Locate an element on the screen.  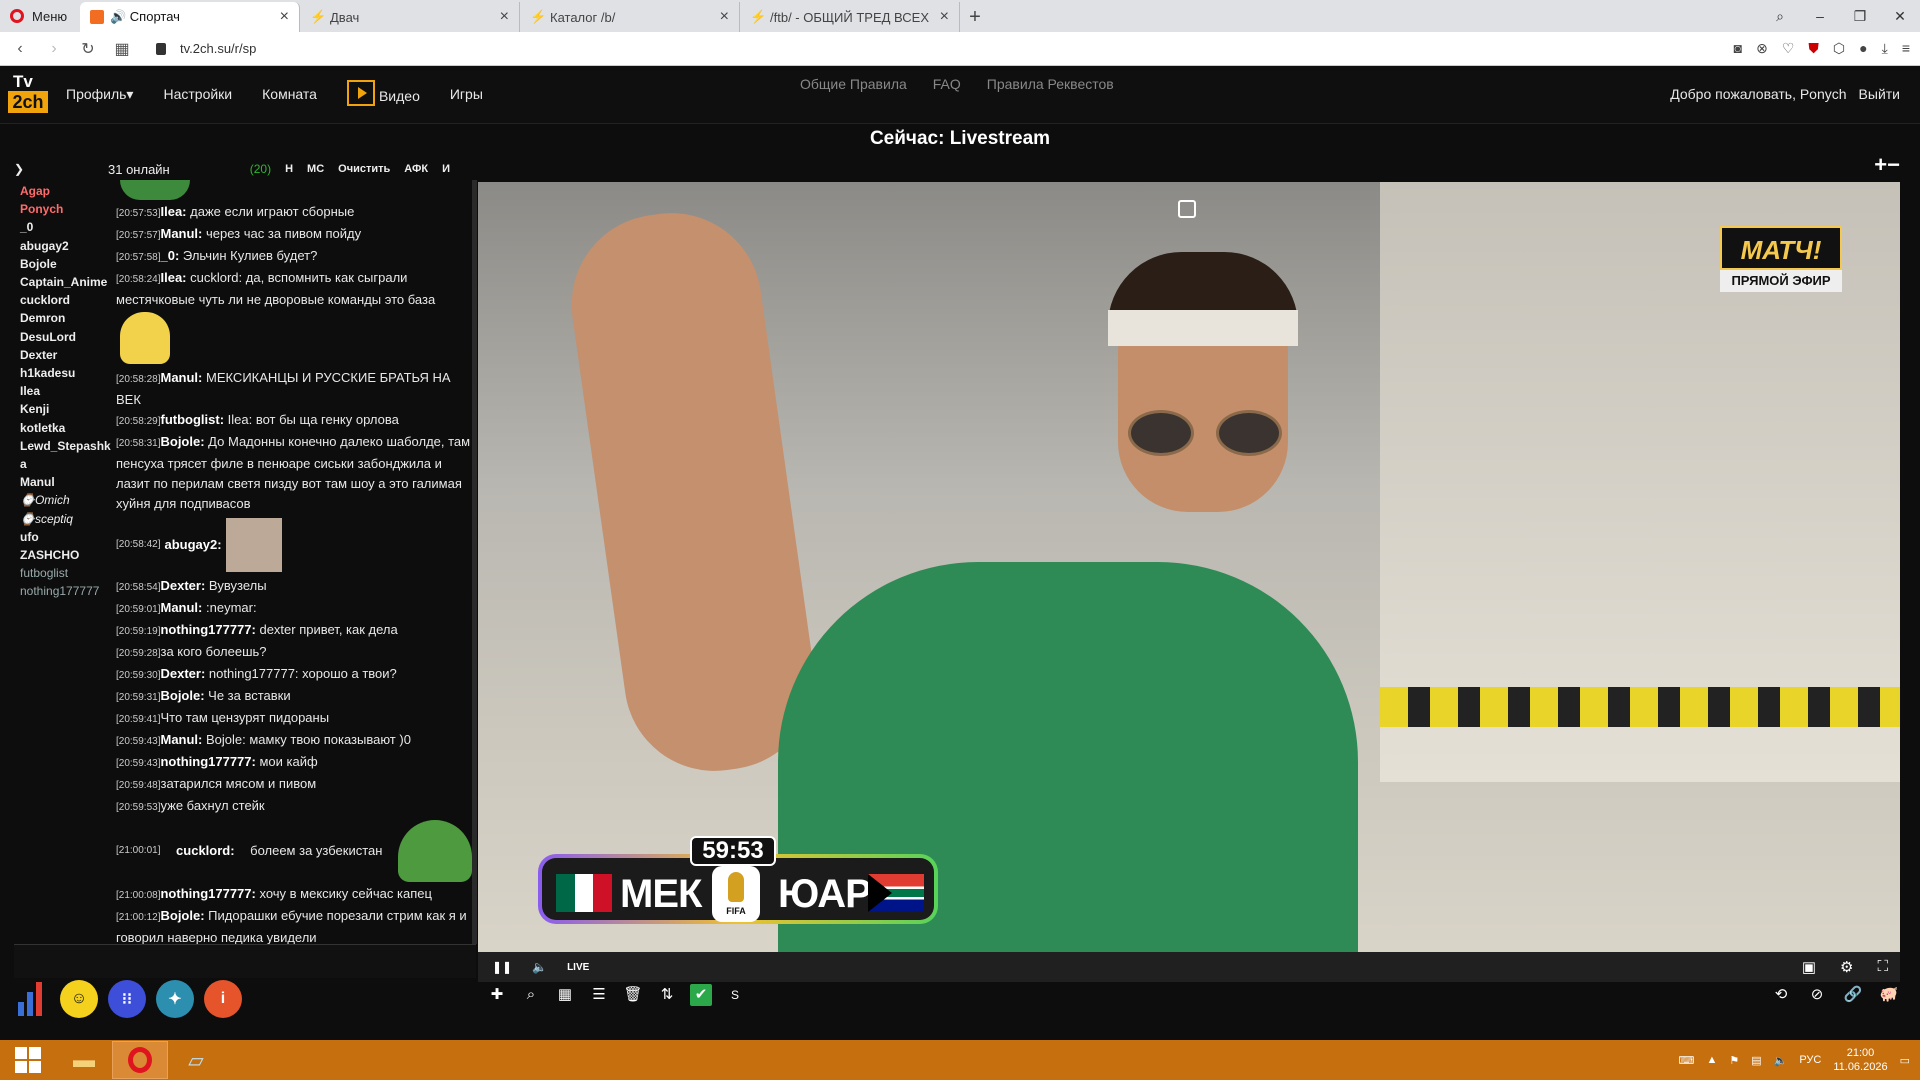
menu-icon: ≡ is located at coordinates (1906, 48).